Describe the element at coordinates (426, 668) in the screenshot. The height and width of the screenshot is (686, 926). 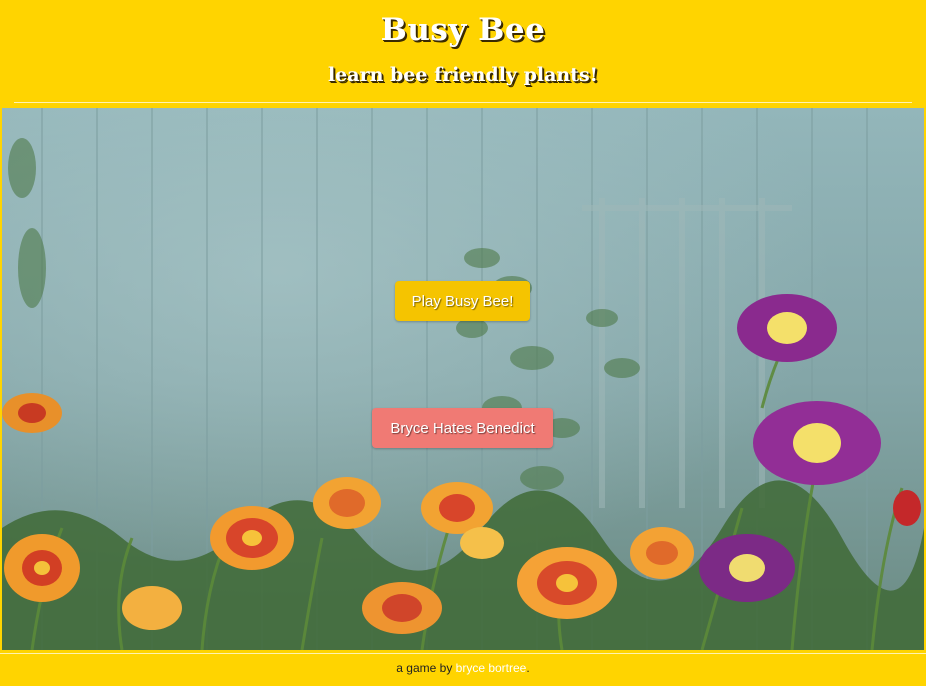
I see `footer-credit-prefix: a game by` at that location.